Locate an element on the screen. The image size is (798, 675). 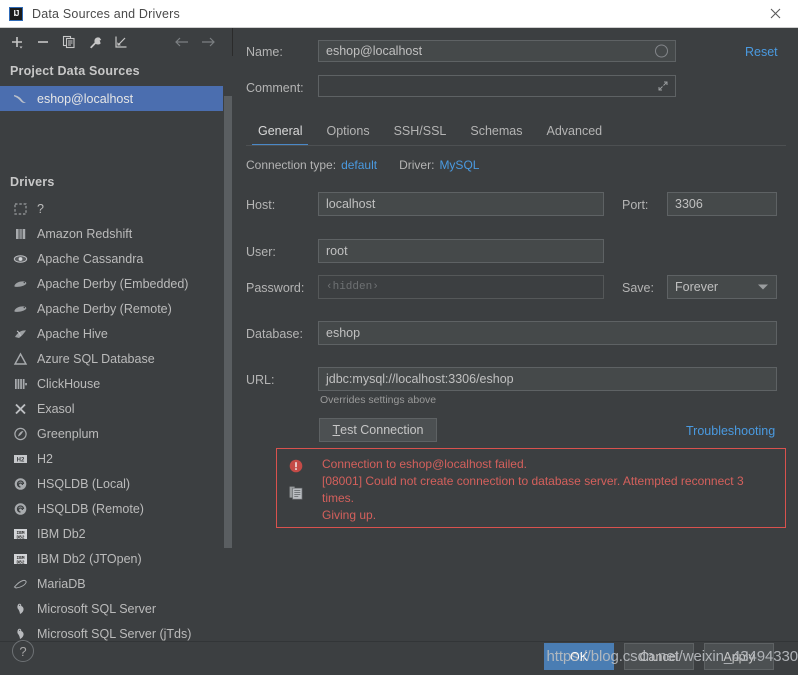
driver-list-item: ClickHouse is located at coordinates (111, 383).